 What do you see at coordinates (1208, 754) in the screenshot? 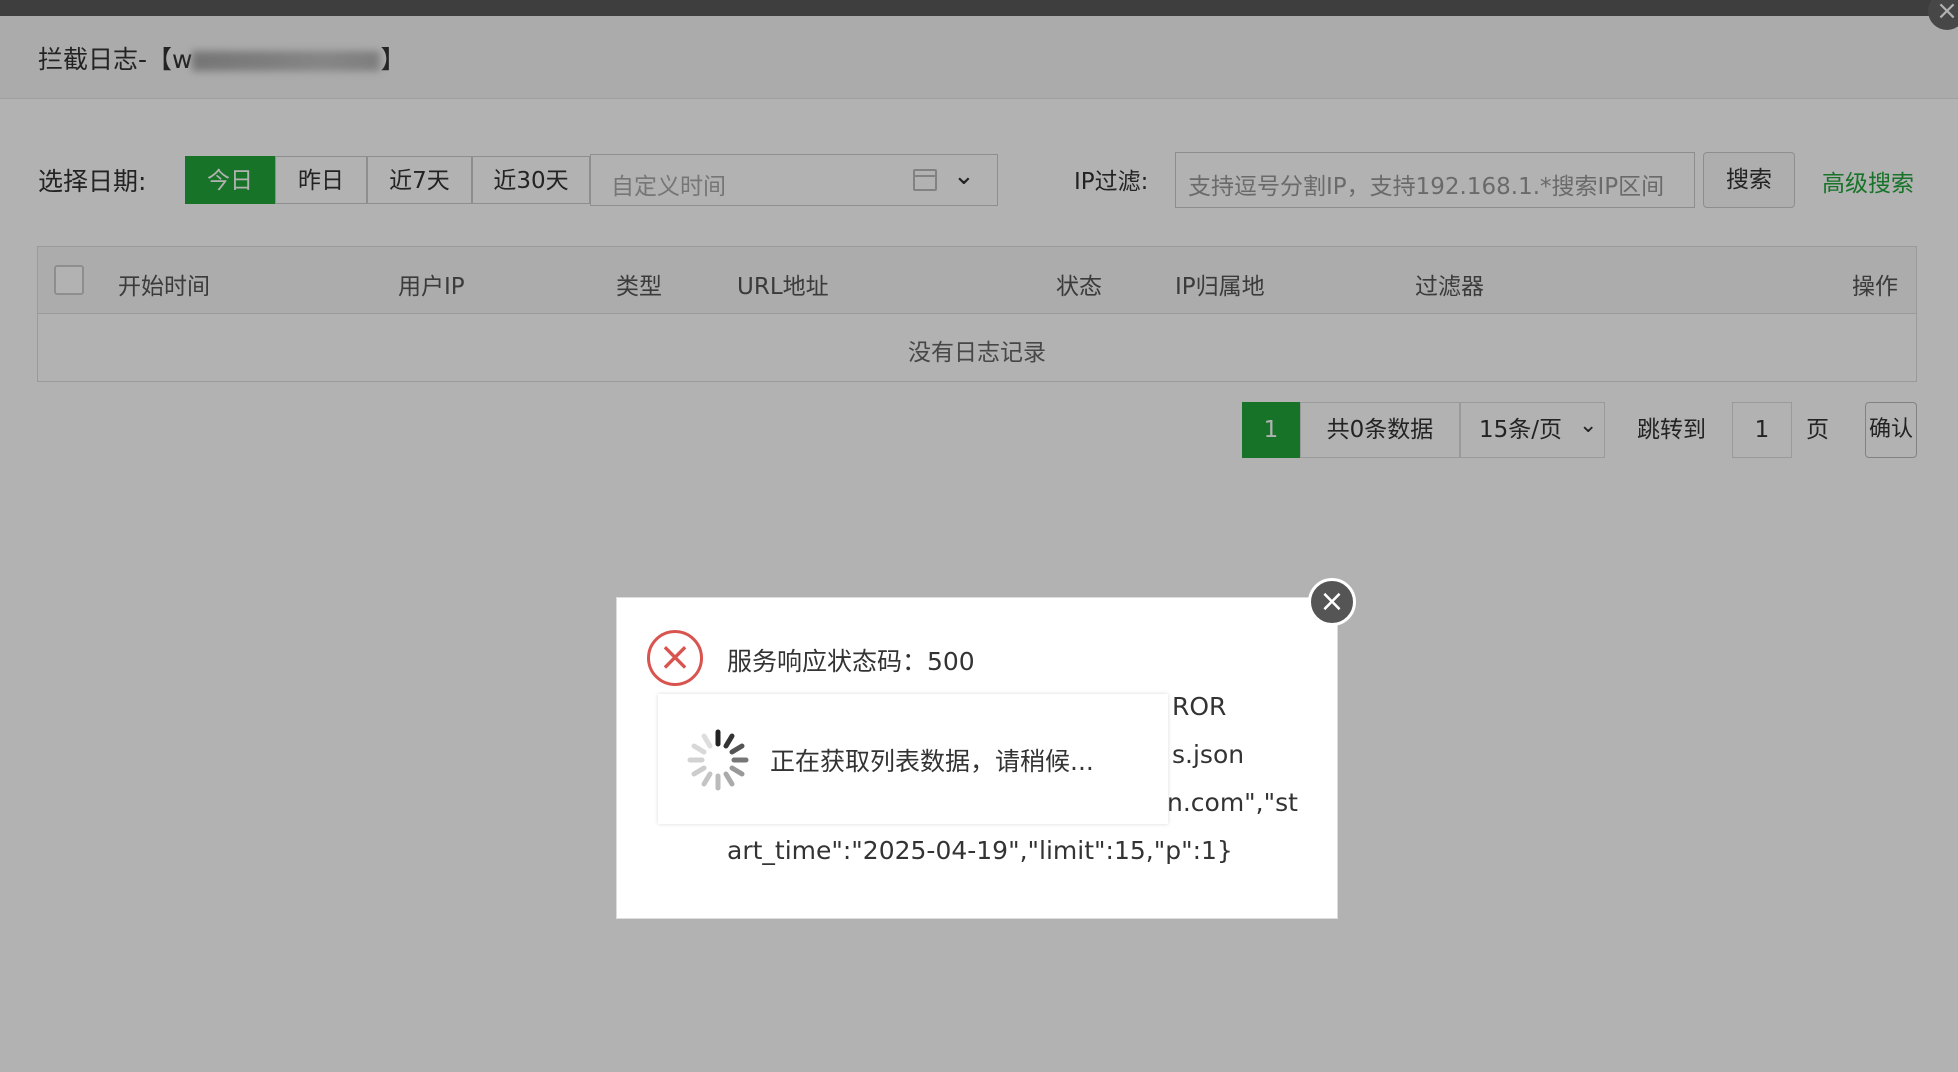
I see `error-detail-line-3: s.json` at bounding box center [1208, 754].